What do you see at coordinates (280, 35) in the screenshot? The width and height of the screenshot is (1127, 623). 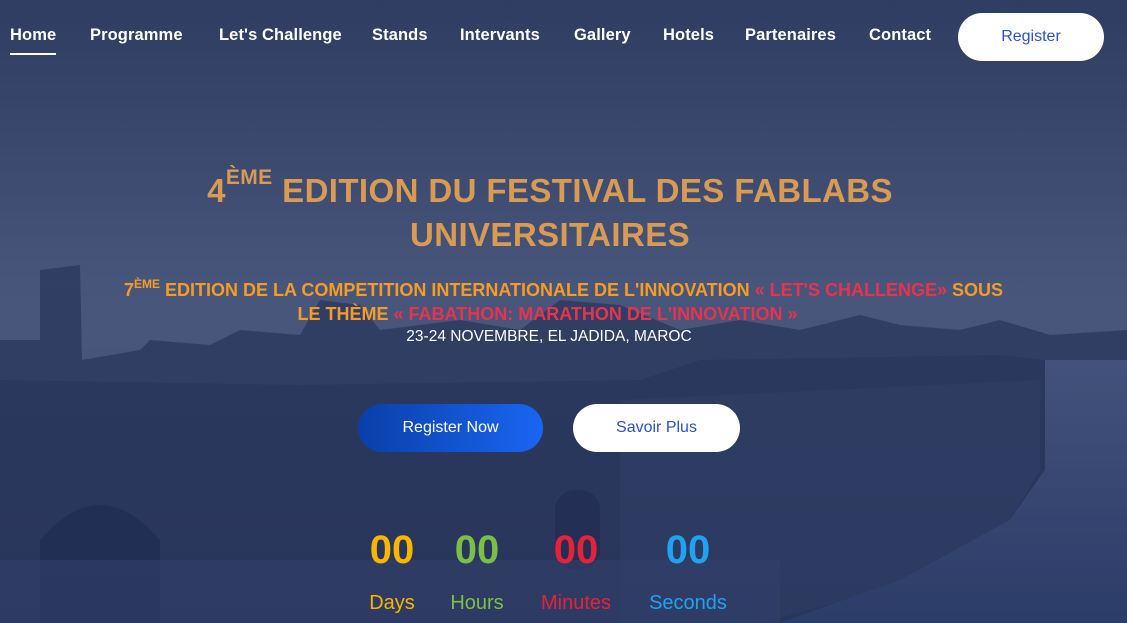 I see `nav-lets-challenge: Let's Challenge` at bounding box center [280, 35].